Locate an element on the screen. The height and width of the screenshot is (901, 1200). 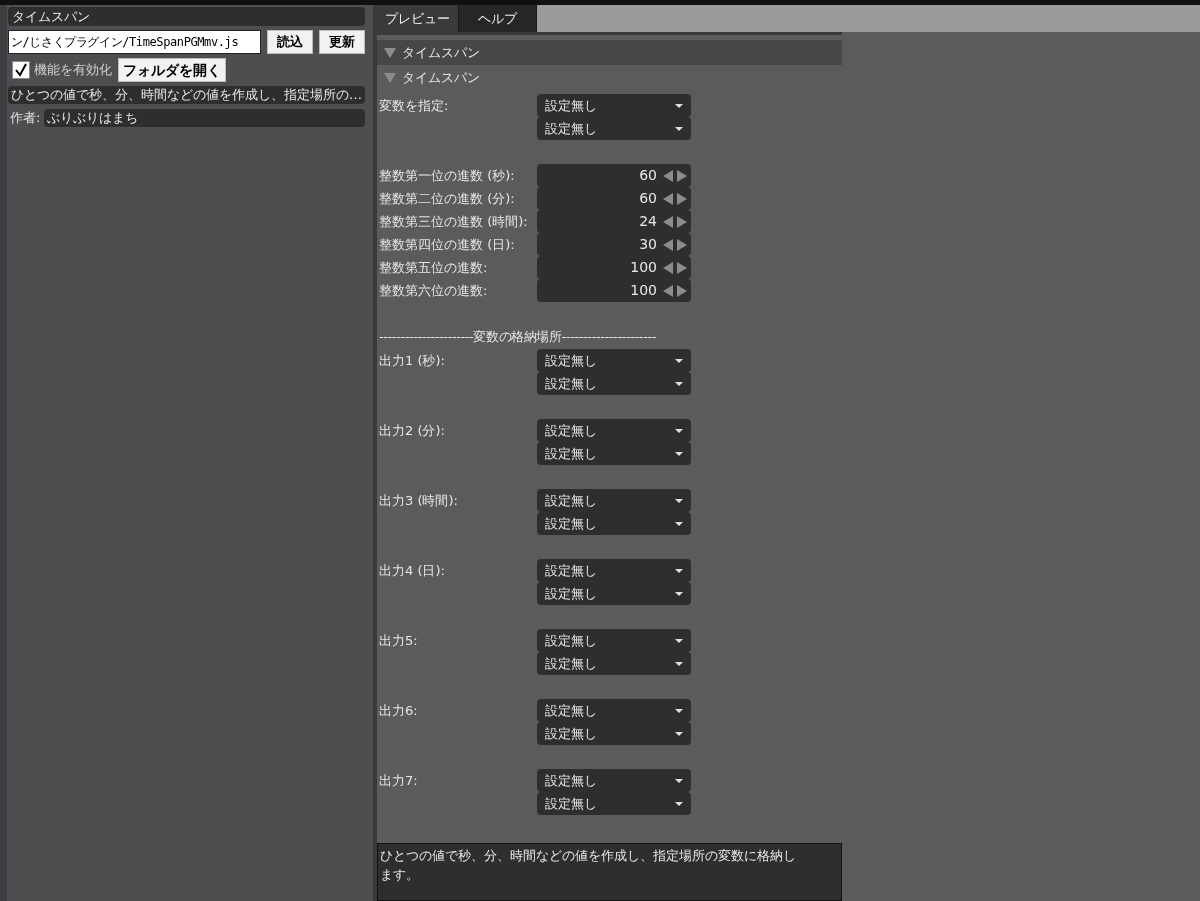
field-label: 出力6: is located at coordinates (399, 710).